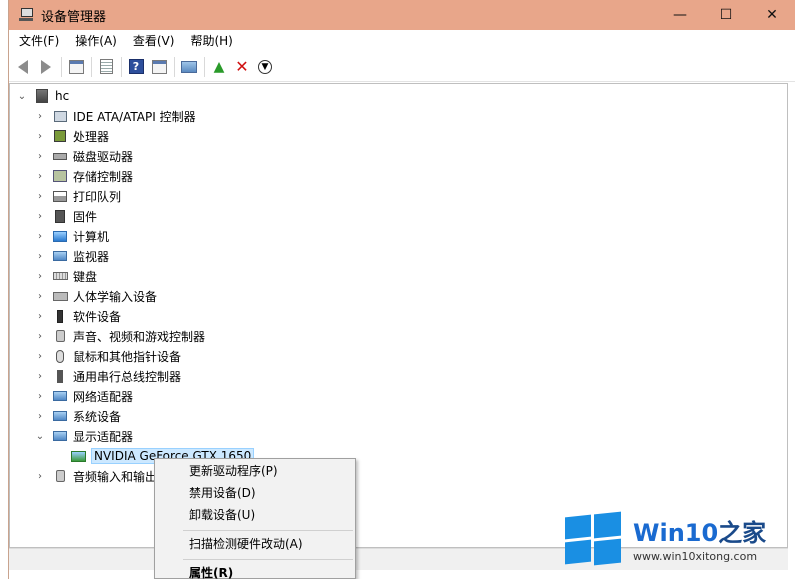 This screenshot has width=795, height=579. Describe the element at coordinates (46, 67) in the screenshot. I see `forward-button` at that location.